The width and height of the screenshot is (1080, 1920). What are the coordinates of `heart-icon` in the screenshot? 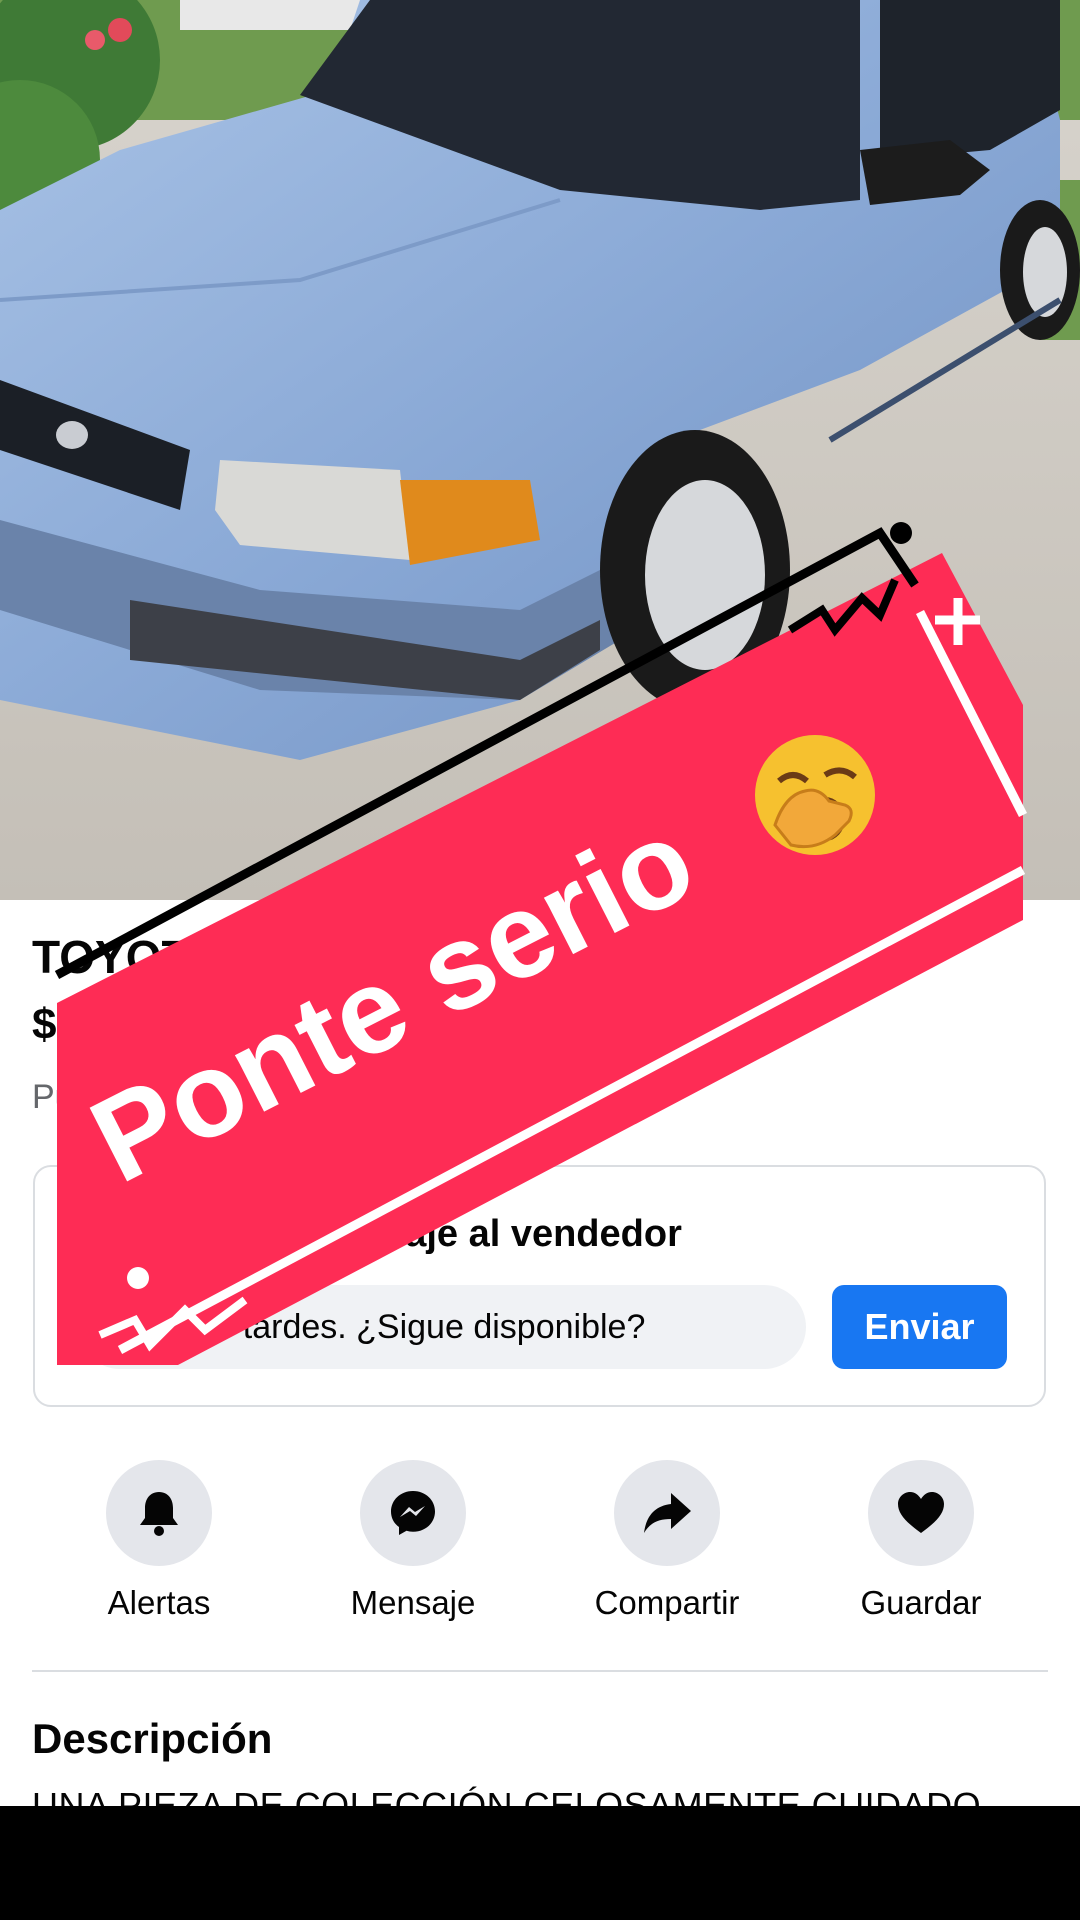 It's located at (921, 1512).